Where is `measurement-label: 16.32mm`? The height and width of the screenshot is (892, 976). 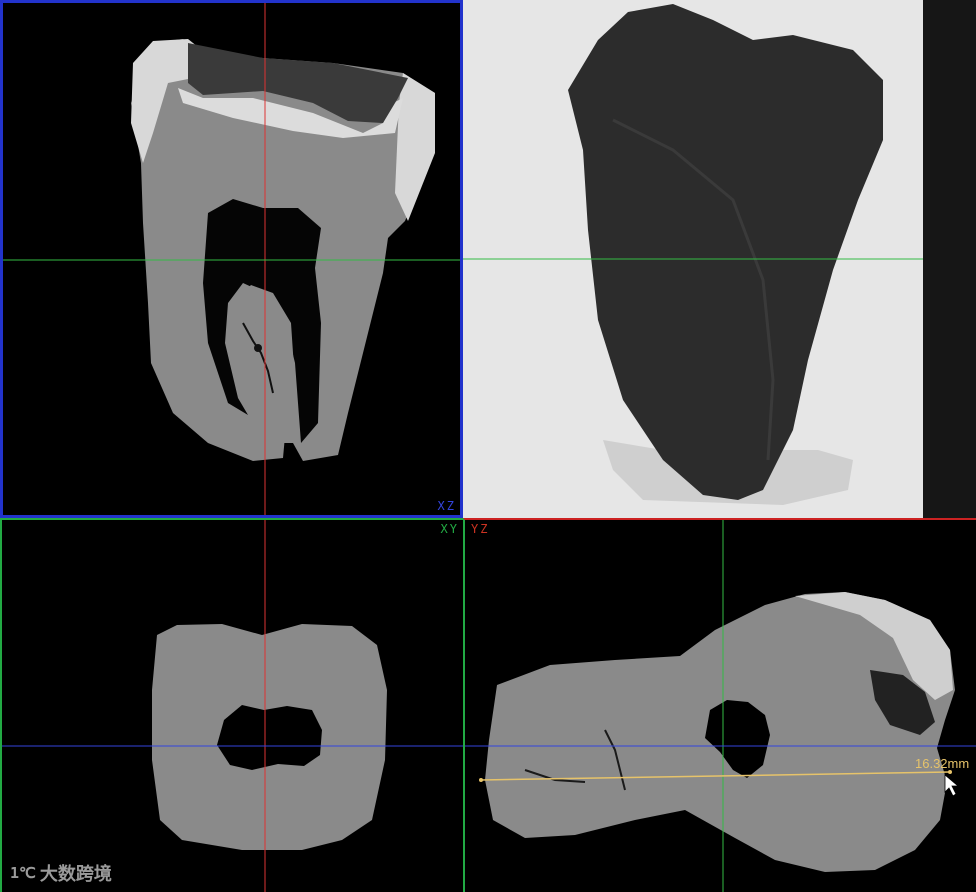 measurement-label: 16.32mm is located at coordinates (942, 763).